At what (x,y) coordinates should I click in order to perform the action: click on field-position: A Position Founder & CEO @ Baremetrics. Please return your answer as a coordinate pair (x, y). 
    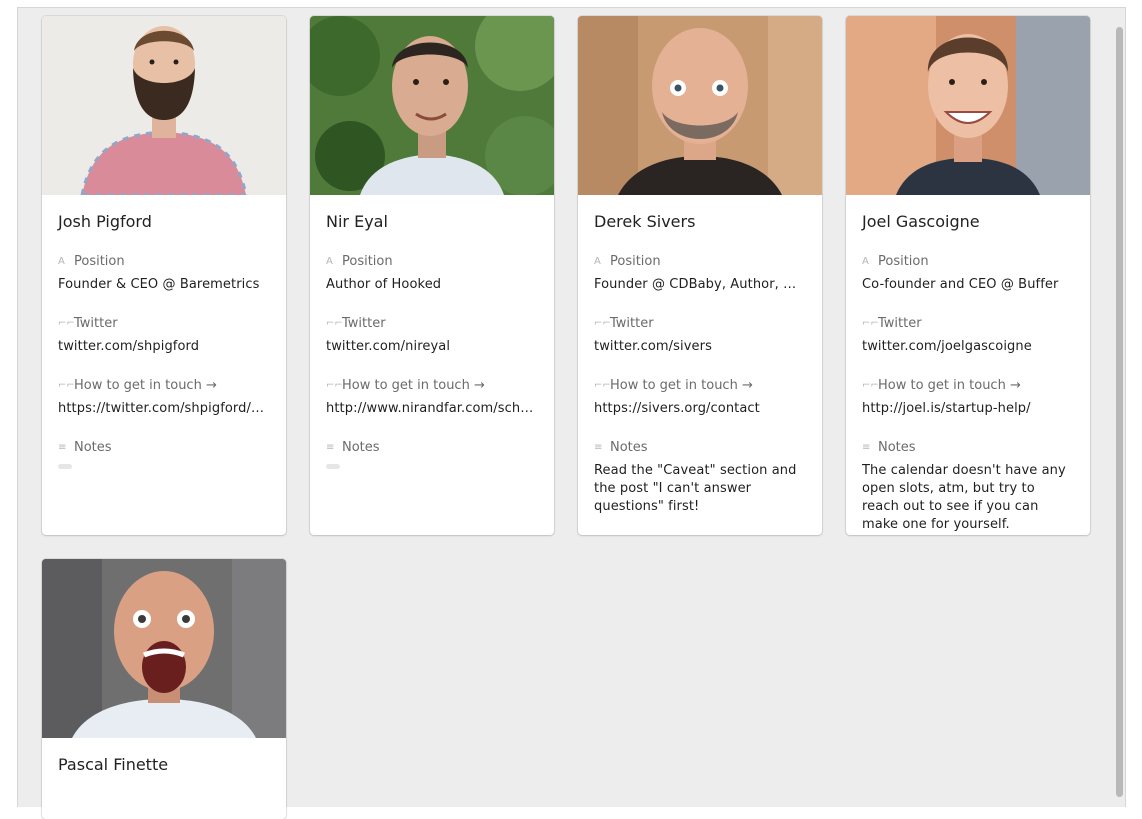
    Looking at the image, I should click on (164, 274).